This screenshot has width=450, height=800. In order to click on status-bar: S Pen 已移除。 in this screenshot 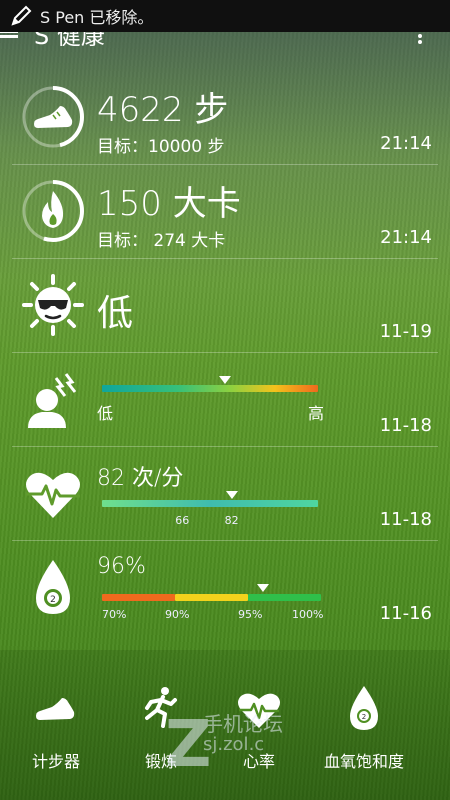, I will do `click(225, 16)`.